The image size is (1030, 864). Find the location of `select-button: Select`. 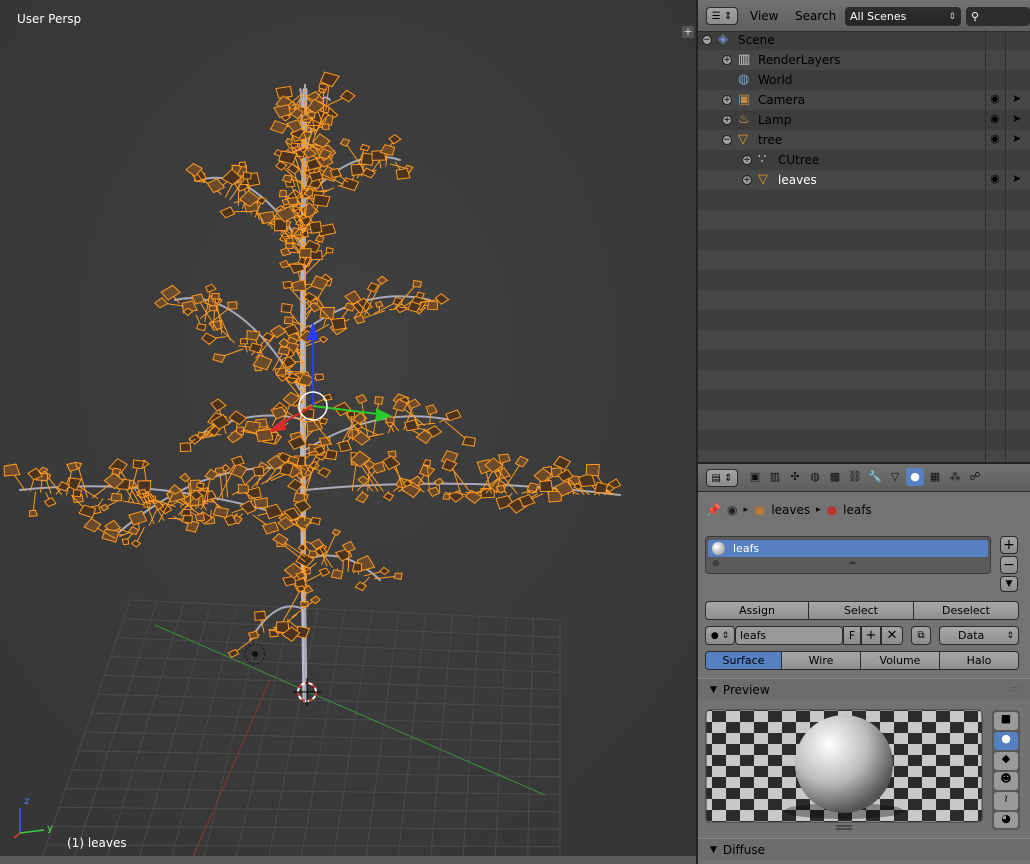

select-button: Select is located at coordinates (861, 610).